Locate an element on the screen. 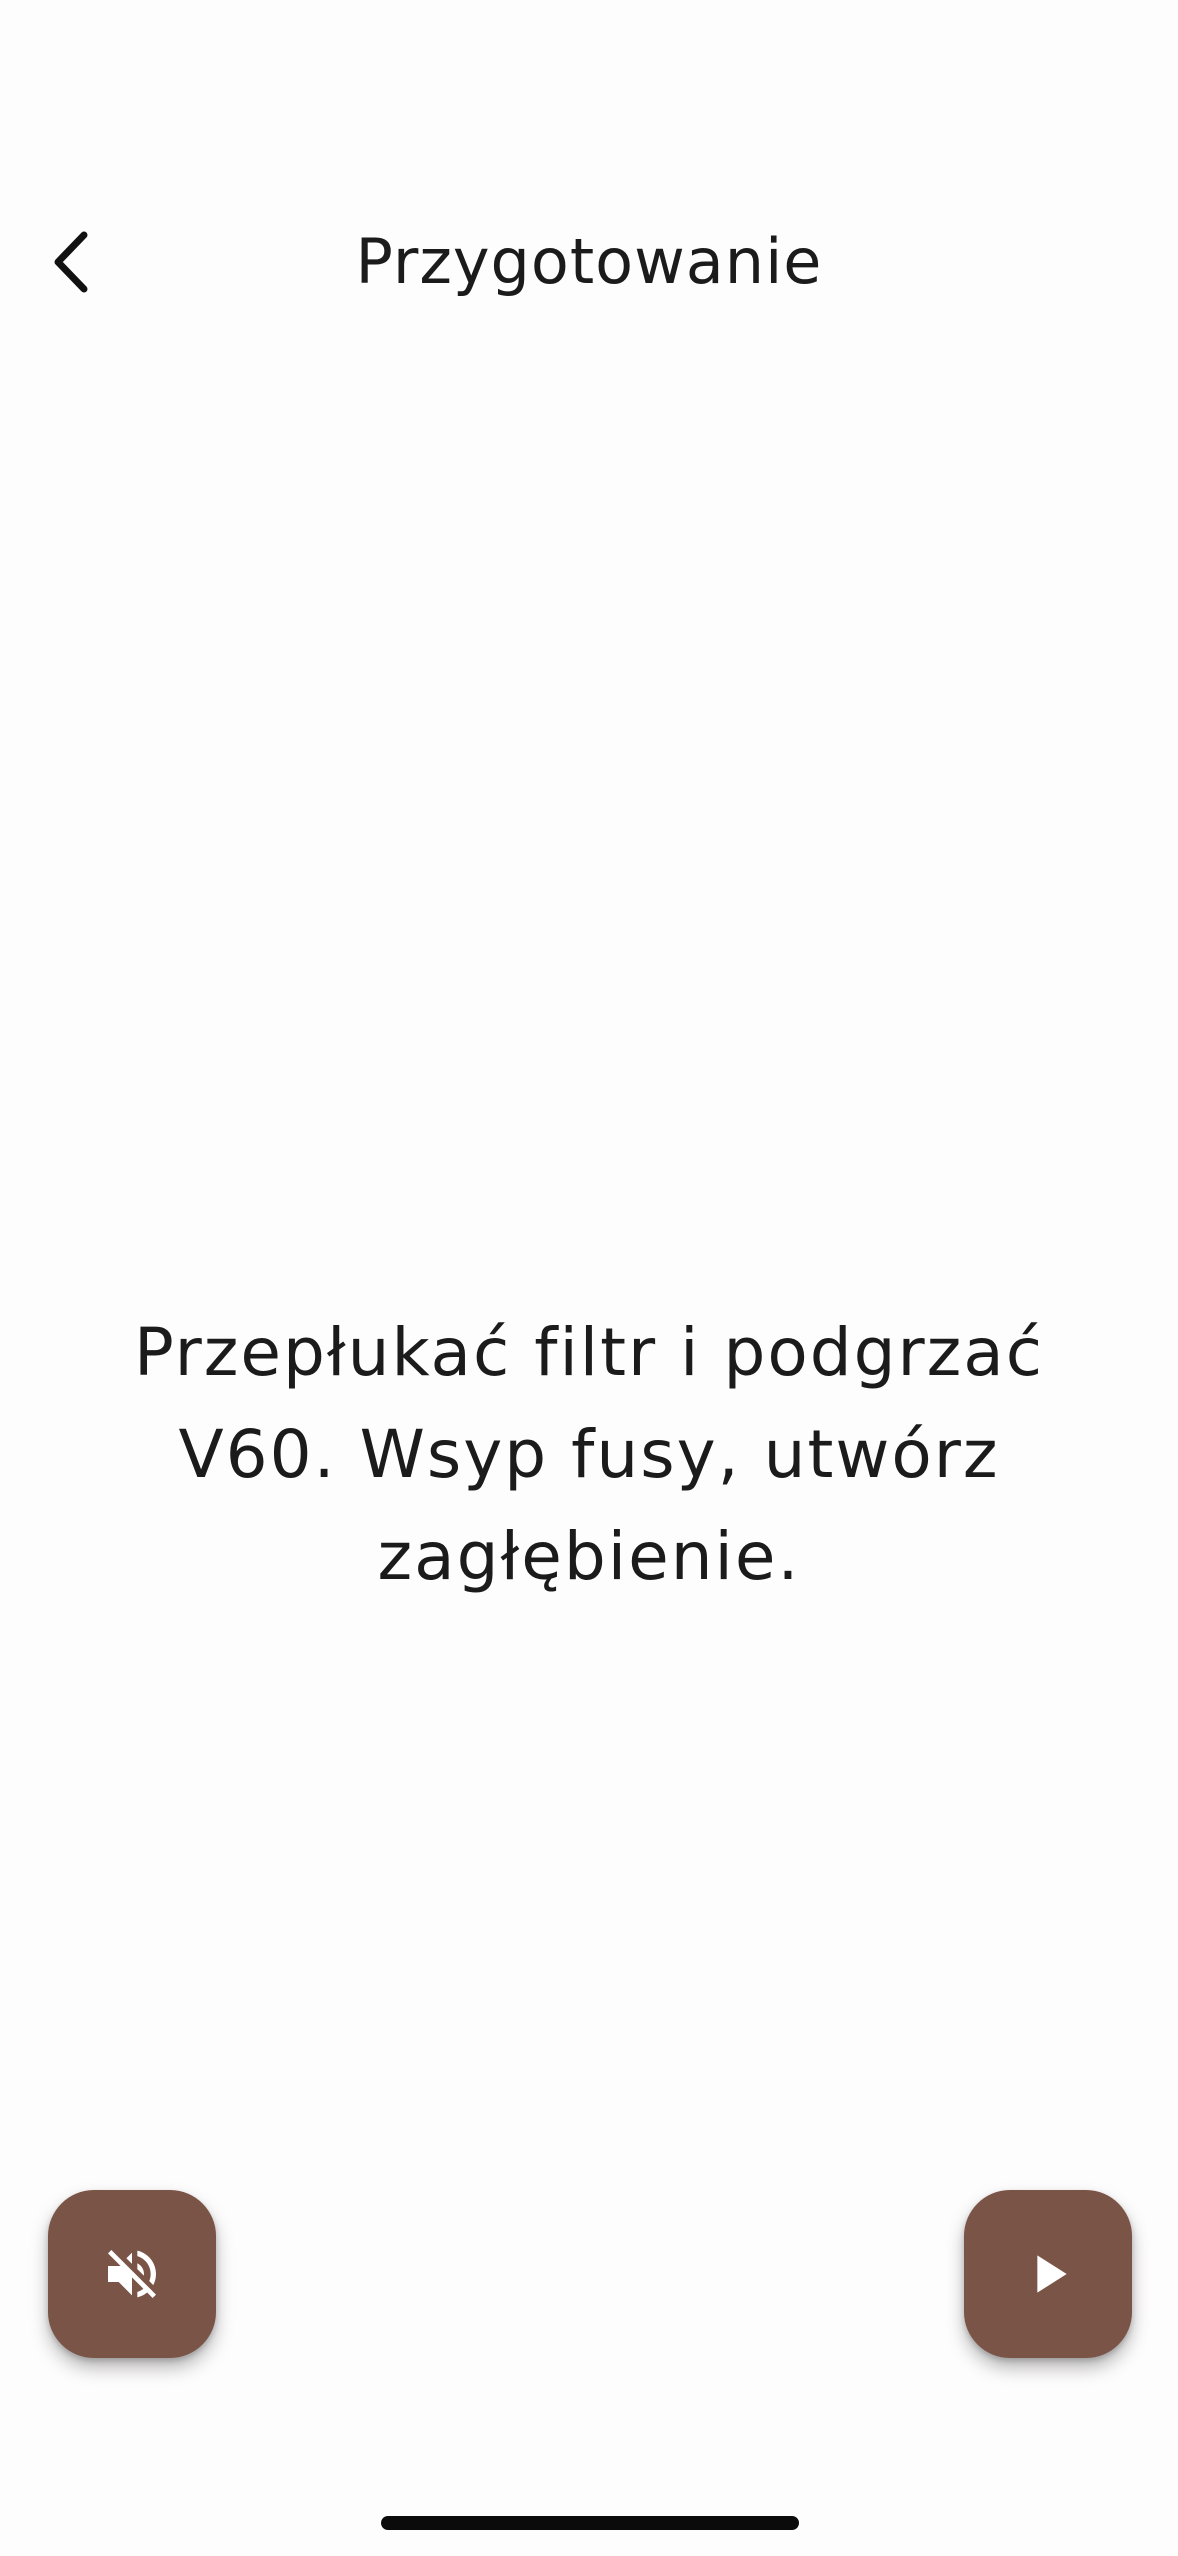 This screenshot has width=1178, height=2556. play-button is located at coordinates (1048, 2274).